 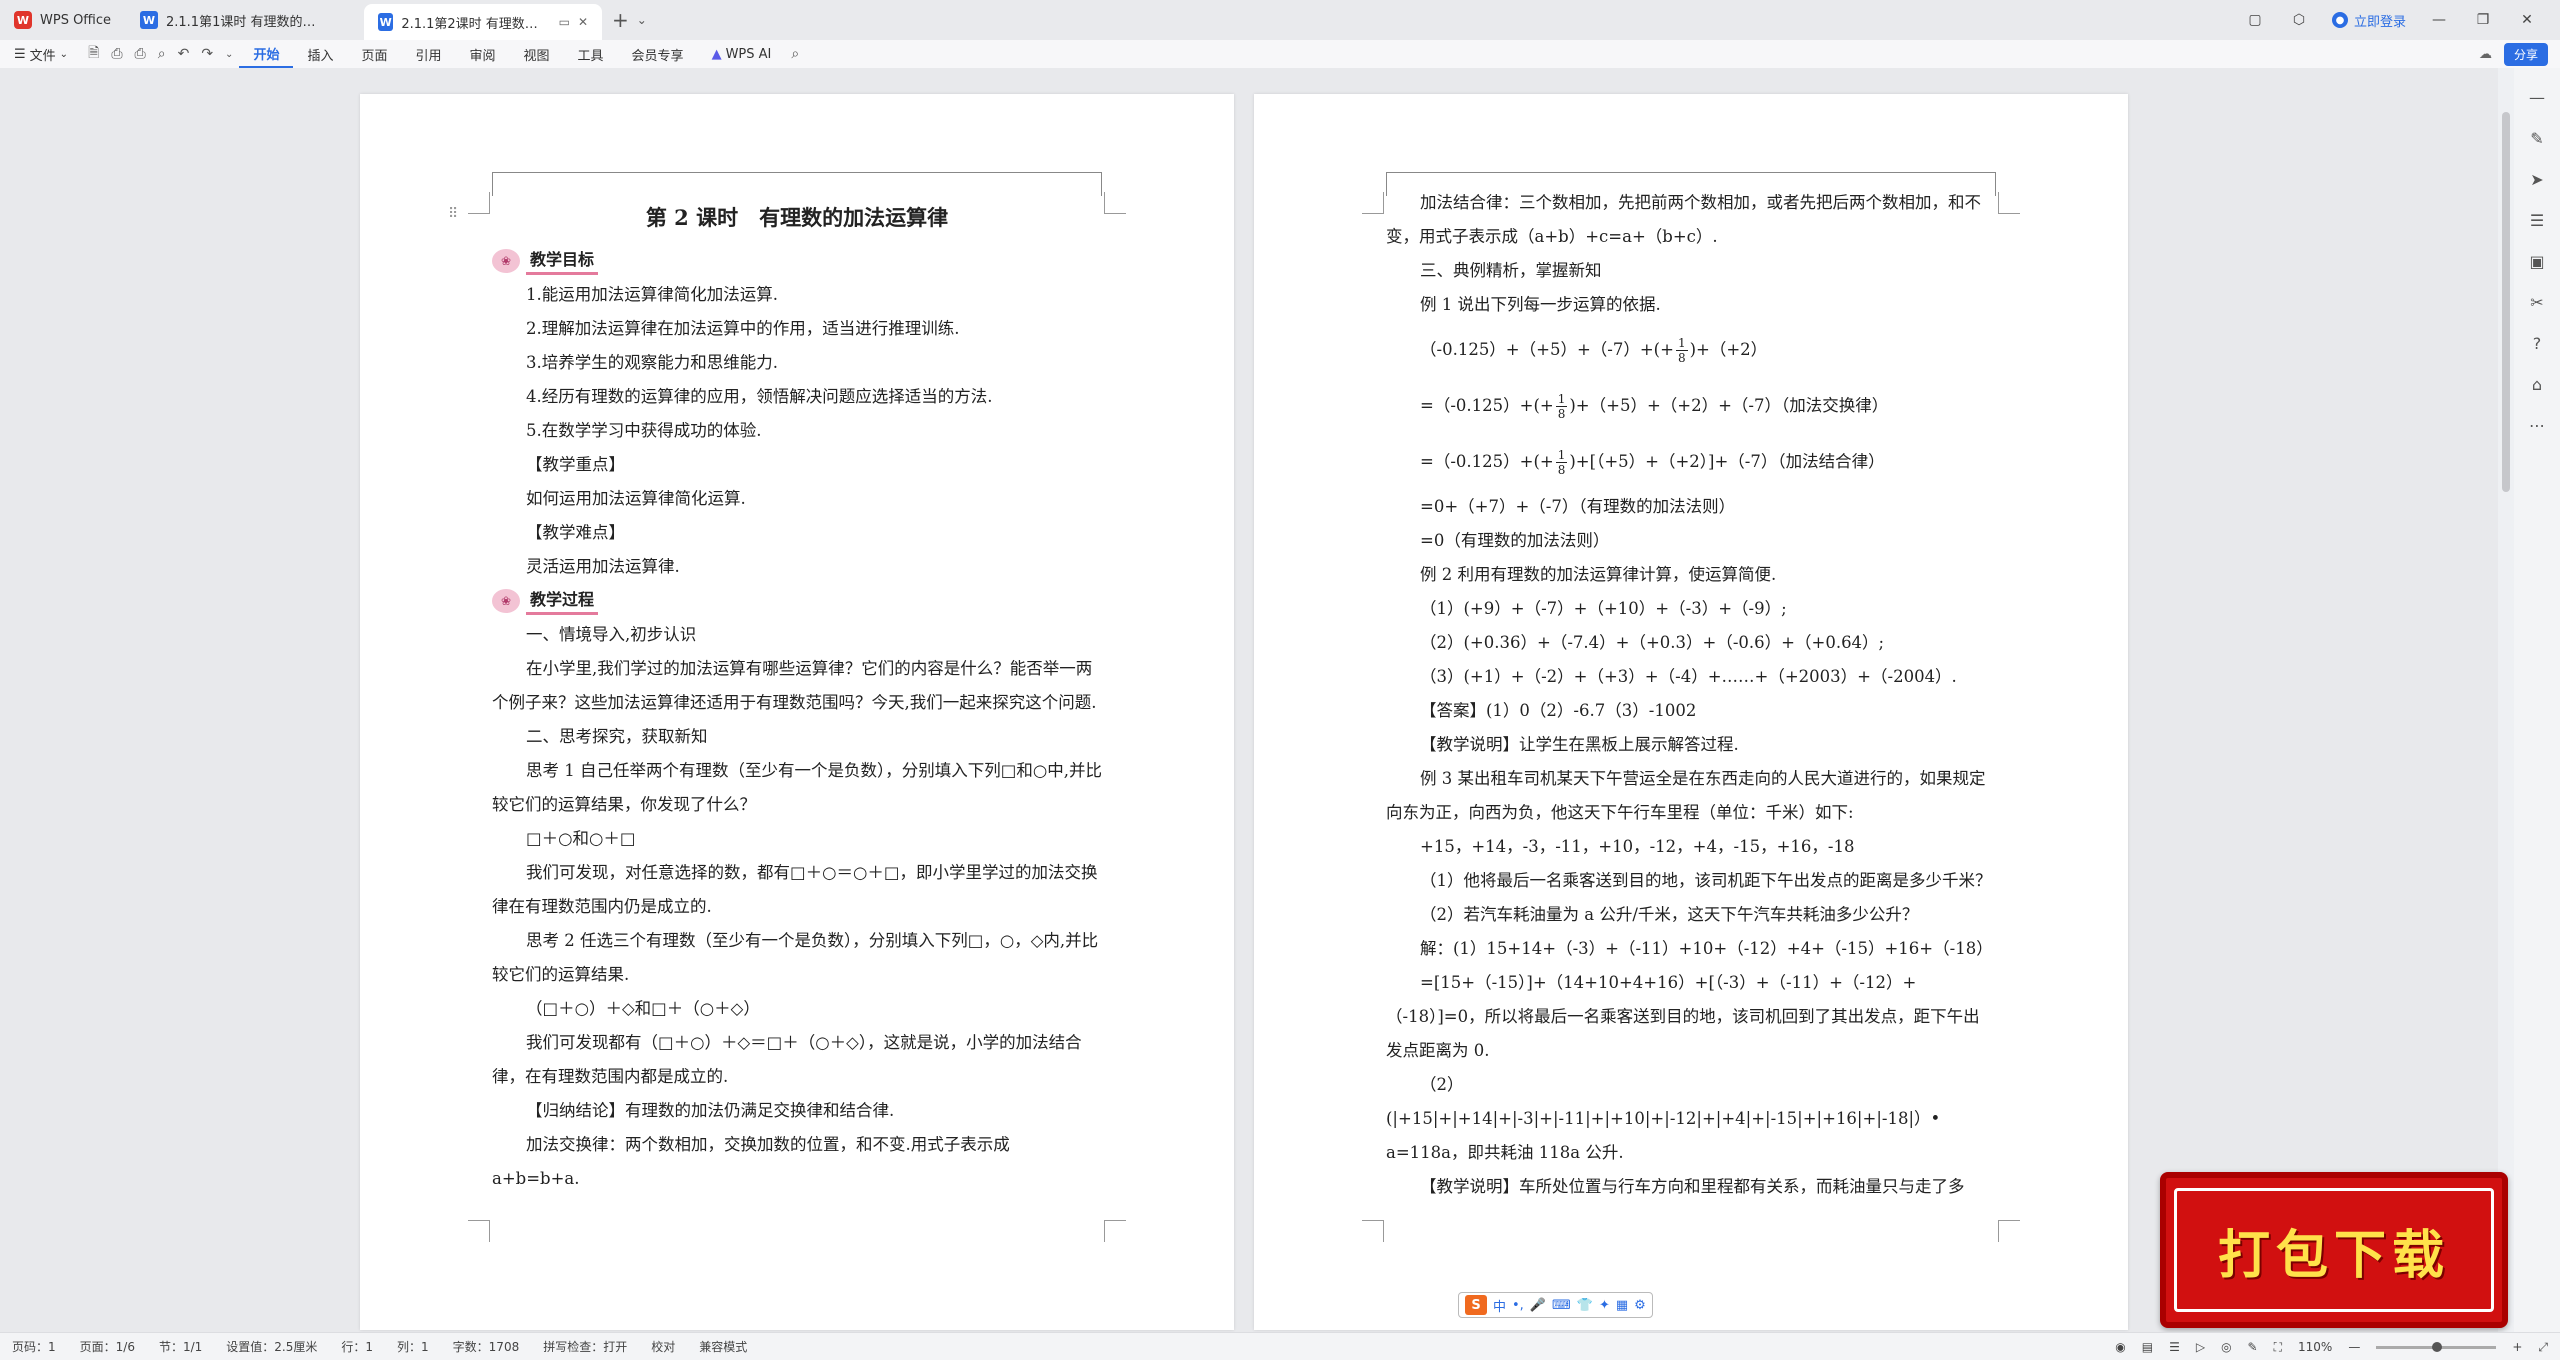 What do you see at coordinates (2439, 20) in the screenshot?
I see `minimize-icon: —` at bounding box center [2439, 20].